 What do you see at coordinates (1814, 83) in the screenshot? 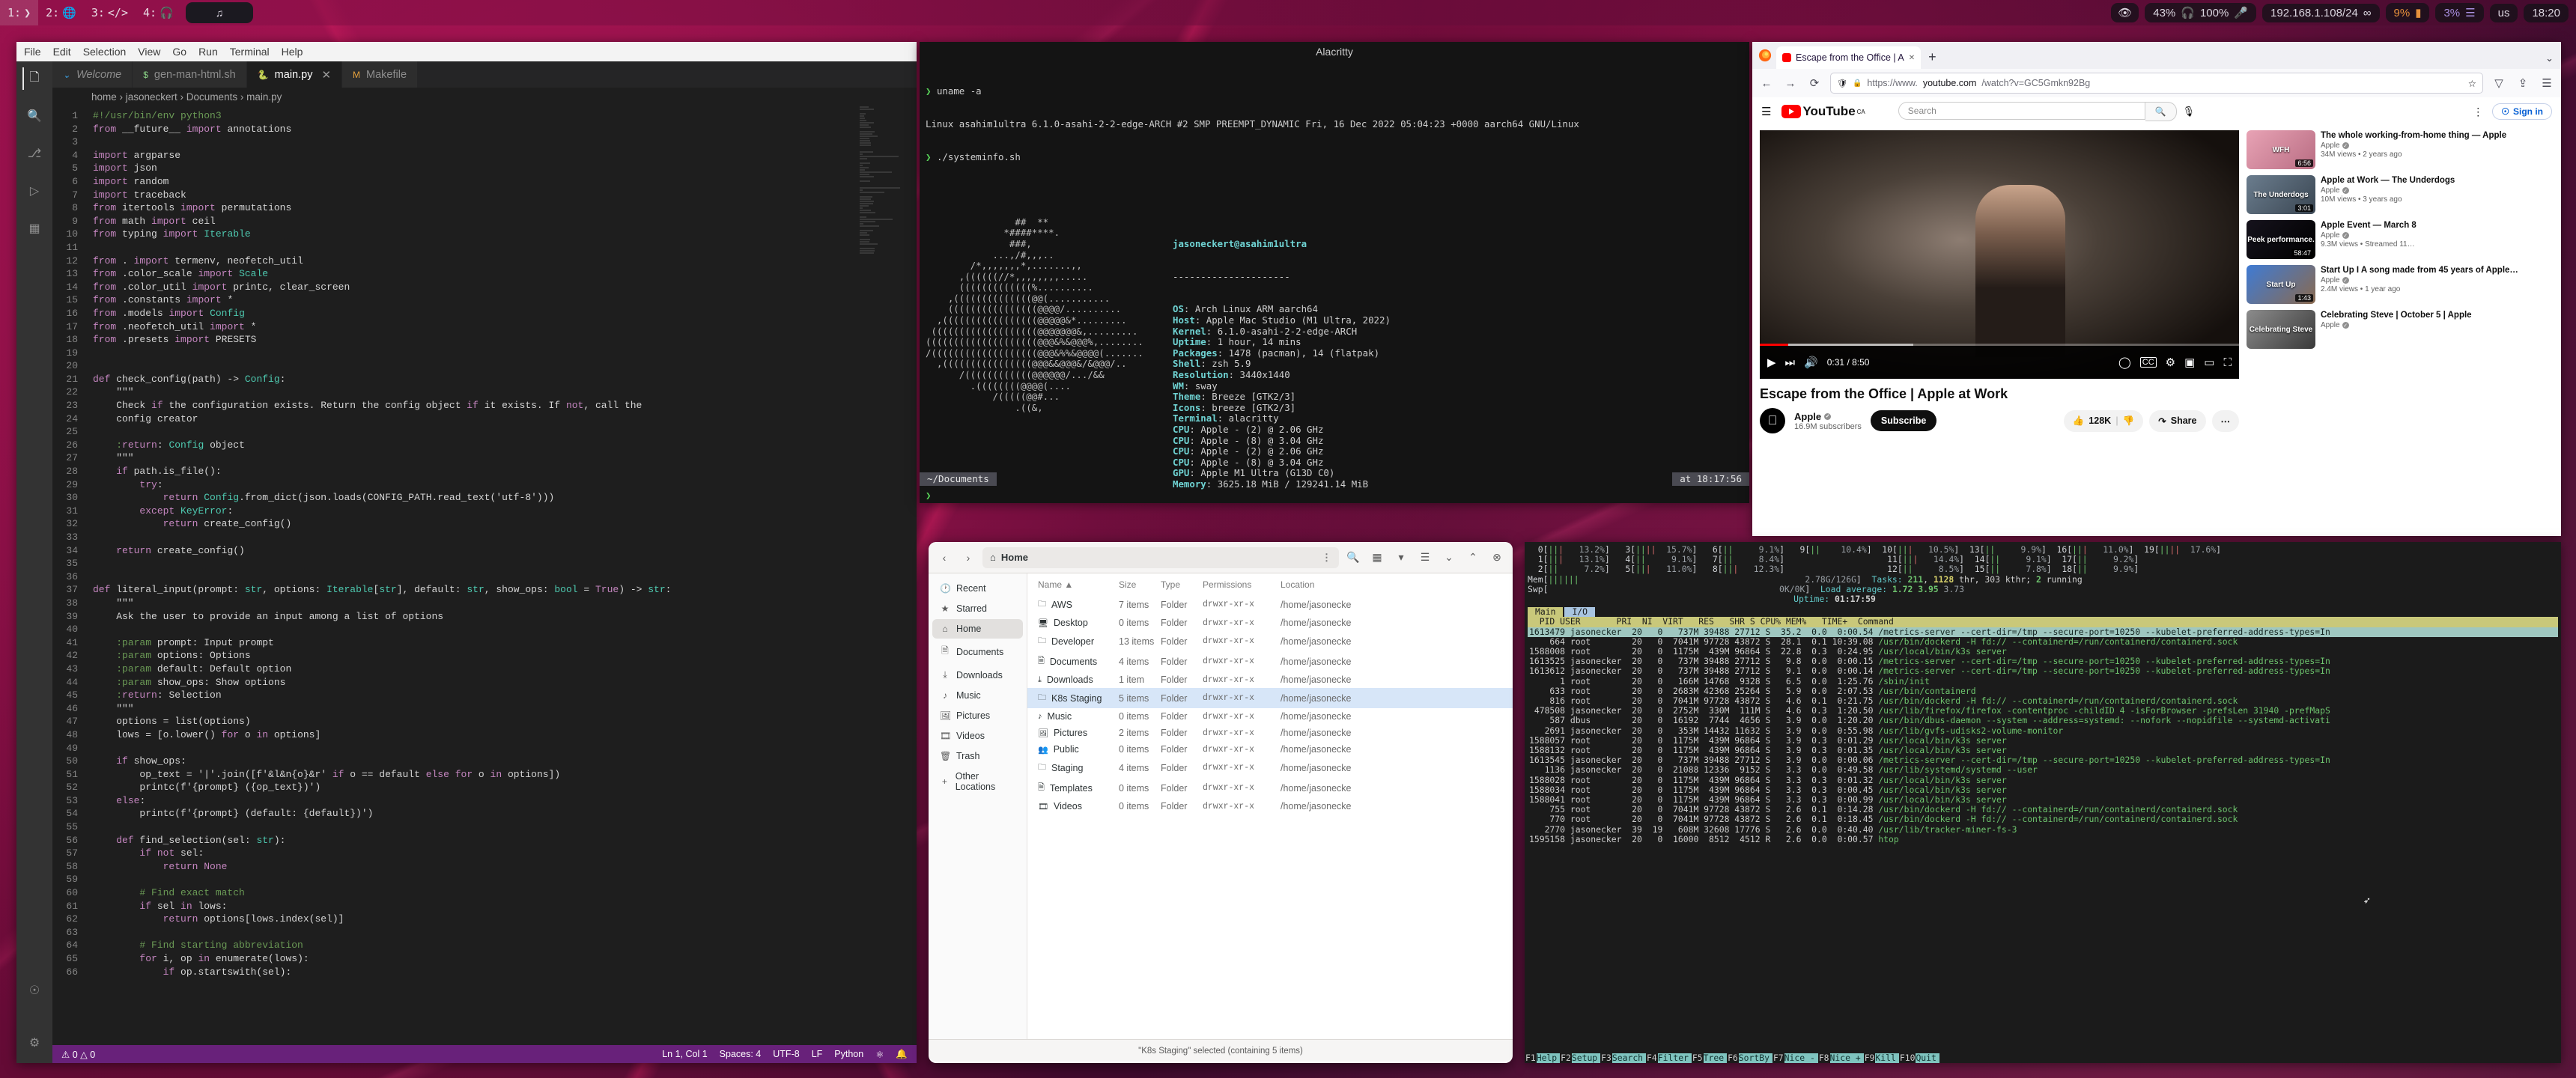
I see `reload-button: ⟳` at bounding box center [1814, 83].